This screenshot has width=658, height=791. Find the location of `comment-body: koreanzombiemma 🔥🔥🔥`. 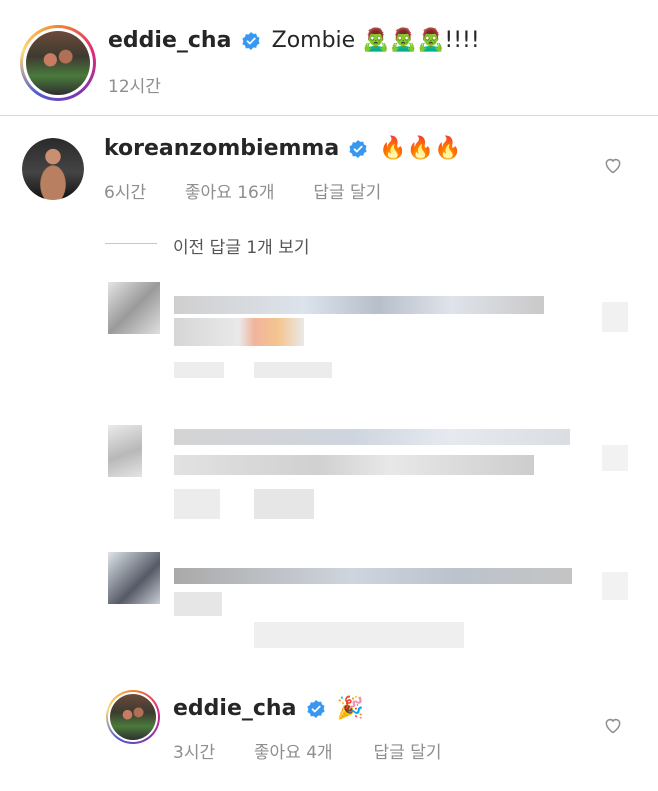

comment-body: koreanzombiemma 🔥🔥🔥 is located at coordinates (283, 149).